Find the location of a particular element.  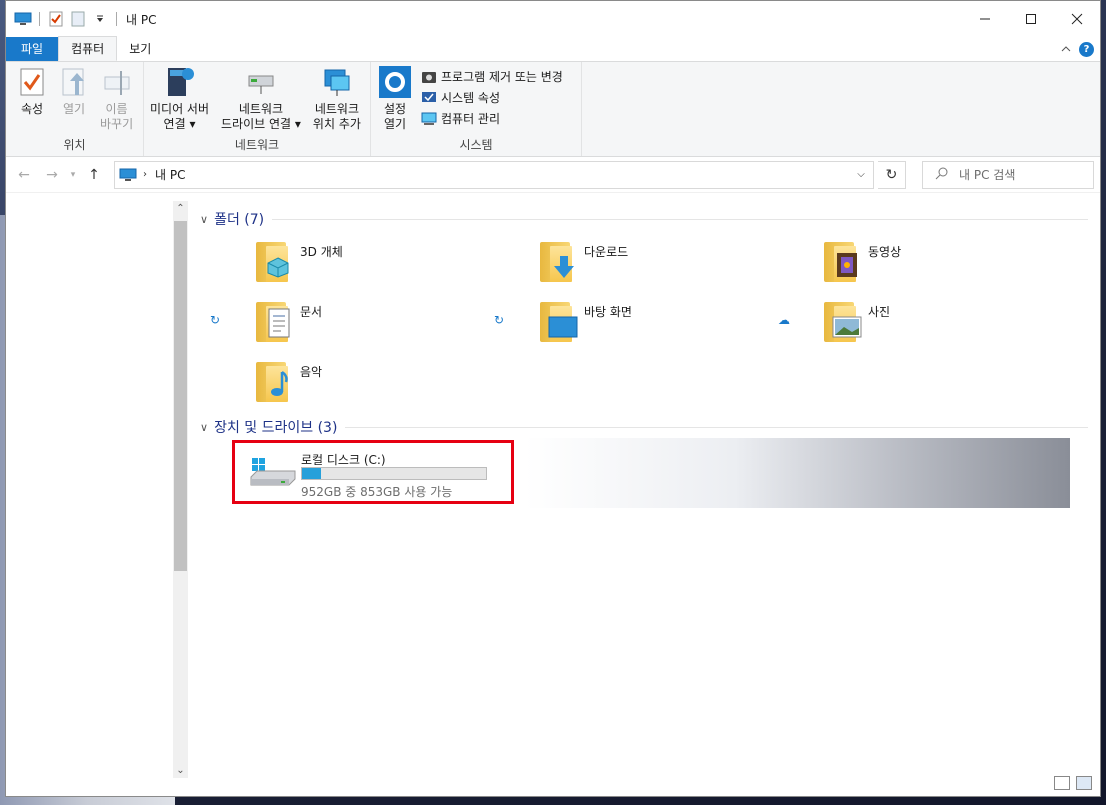

folder-3d-objects: 3D 개체 is located at coordinates (389, 266).